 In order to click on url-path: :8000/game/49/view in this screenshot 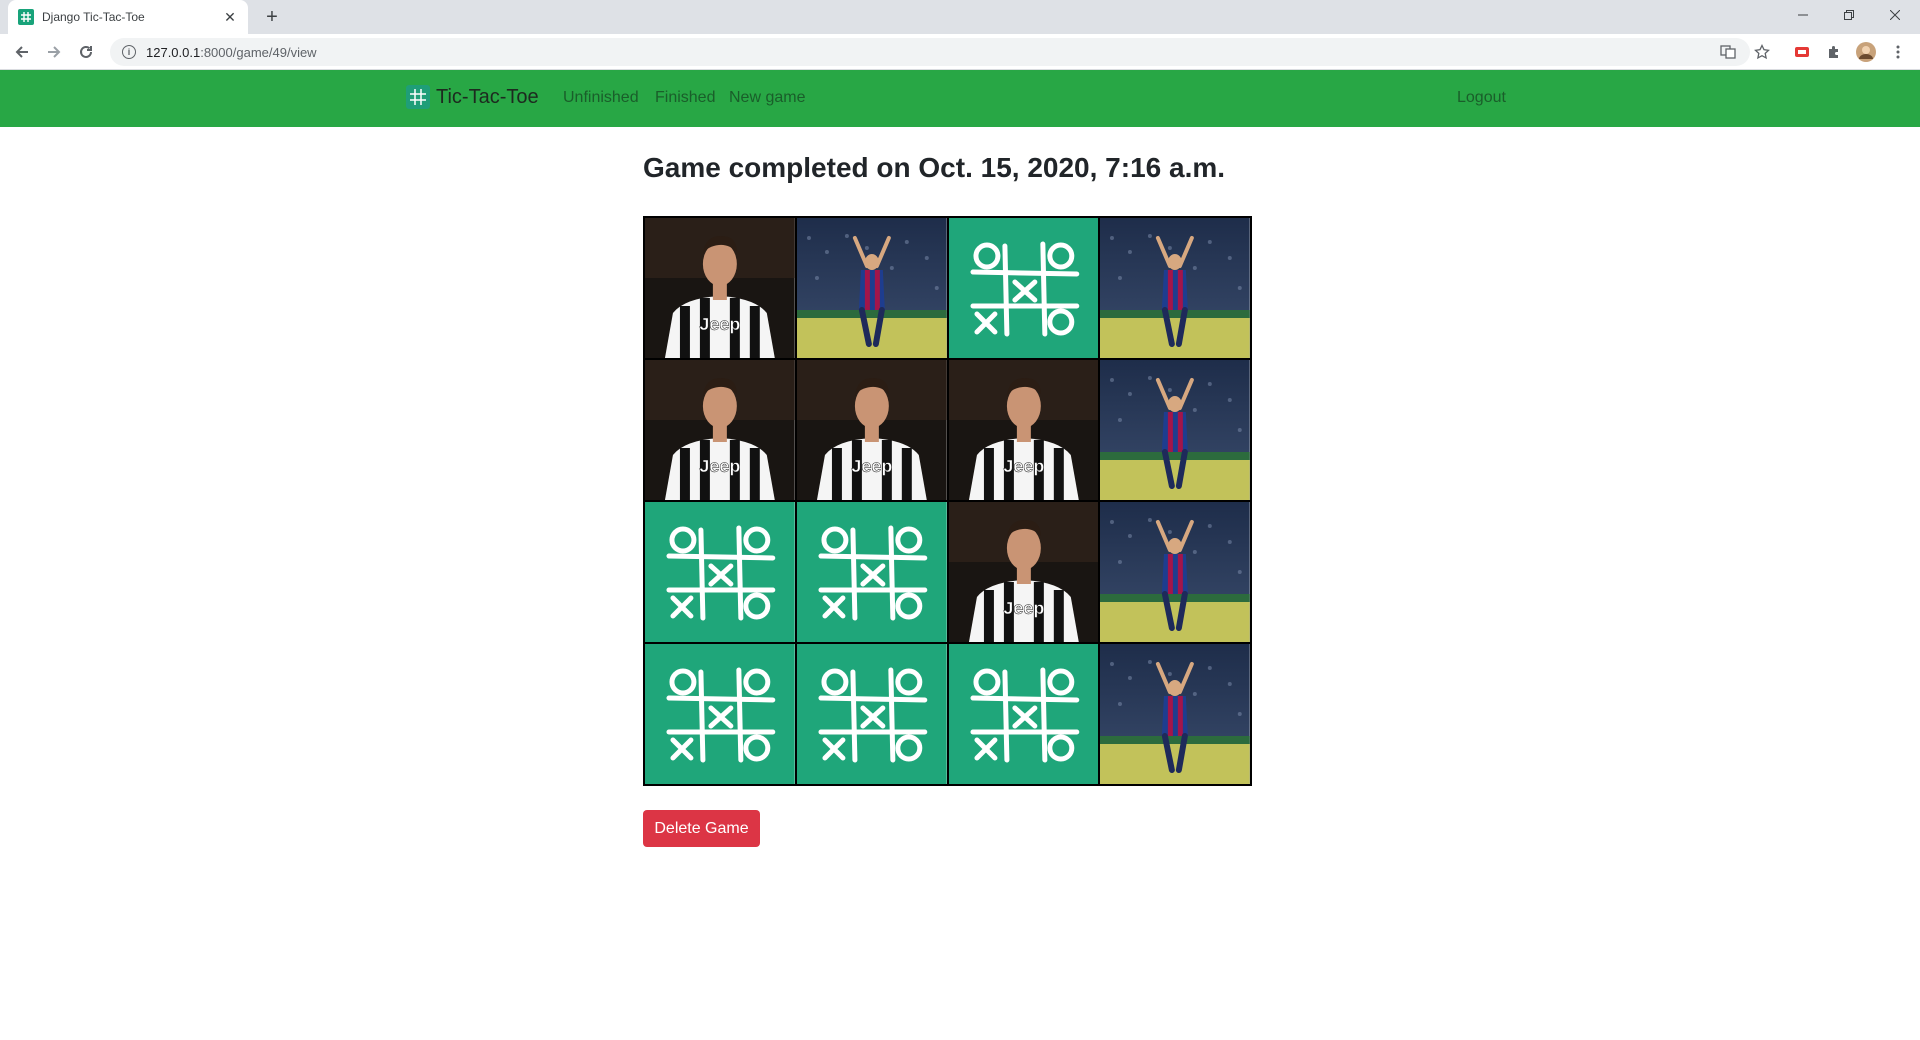, I will do `click(258, 52)`.